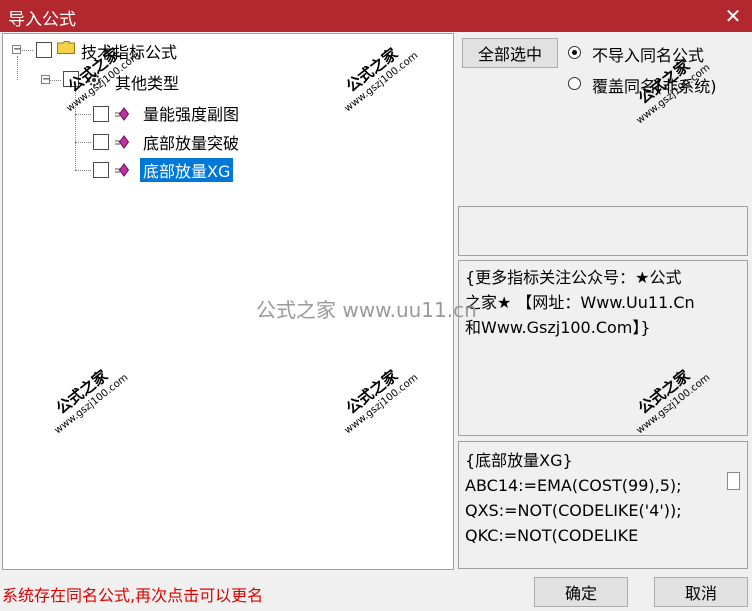  I want to click on tree-item-label: 底部放量突破, so click(191, 142).